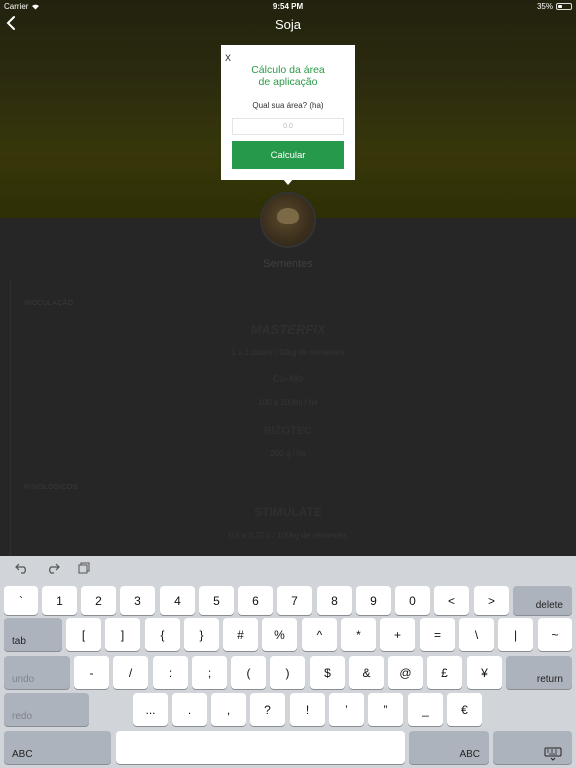 Image resolution: width=576 pixels, height=768 pixels. What do you see at coordinates (397, 634) in the screenshot?
I see `key: +` at bounding box center [397, 634].